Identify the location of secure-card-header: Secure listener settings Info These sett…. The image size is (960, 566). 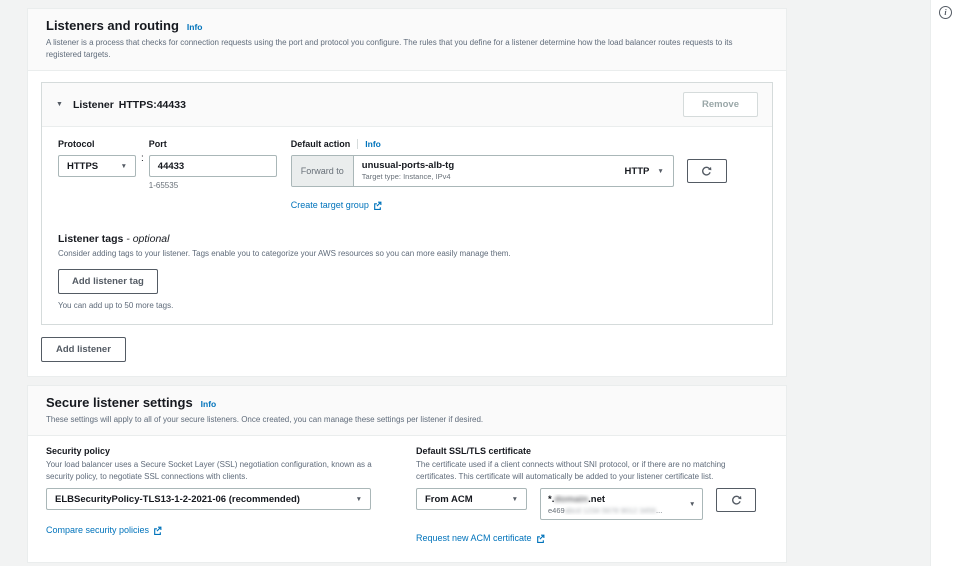
(407, 411).